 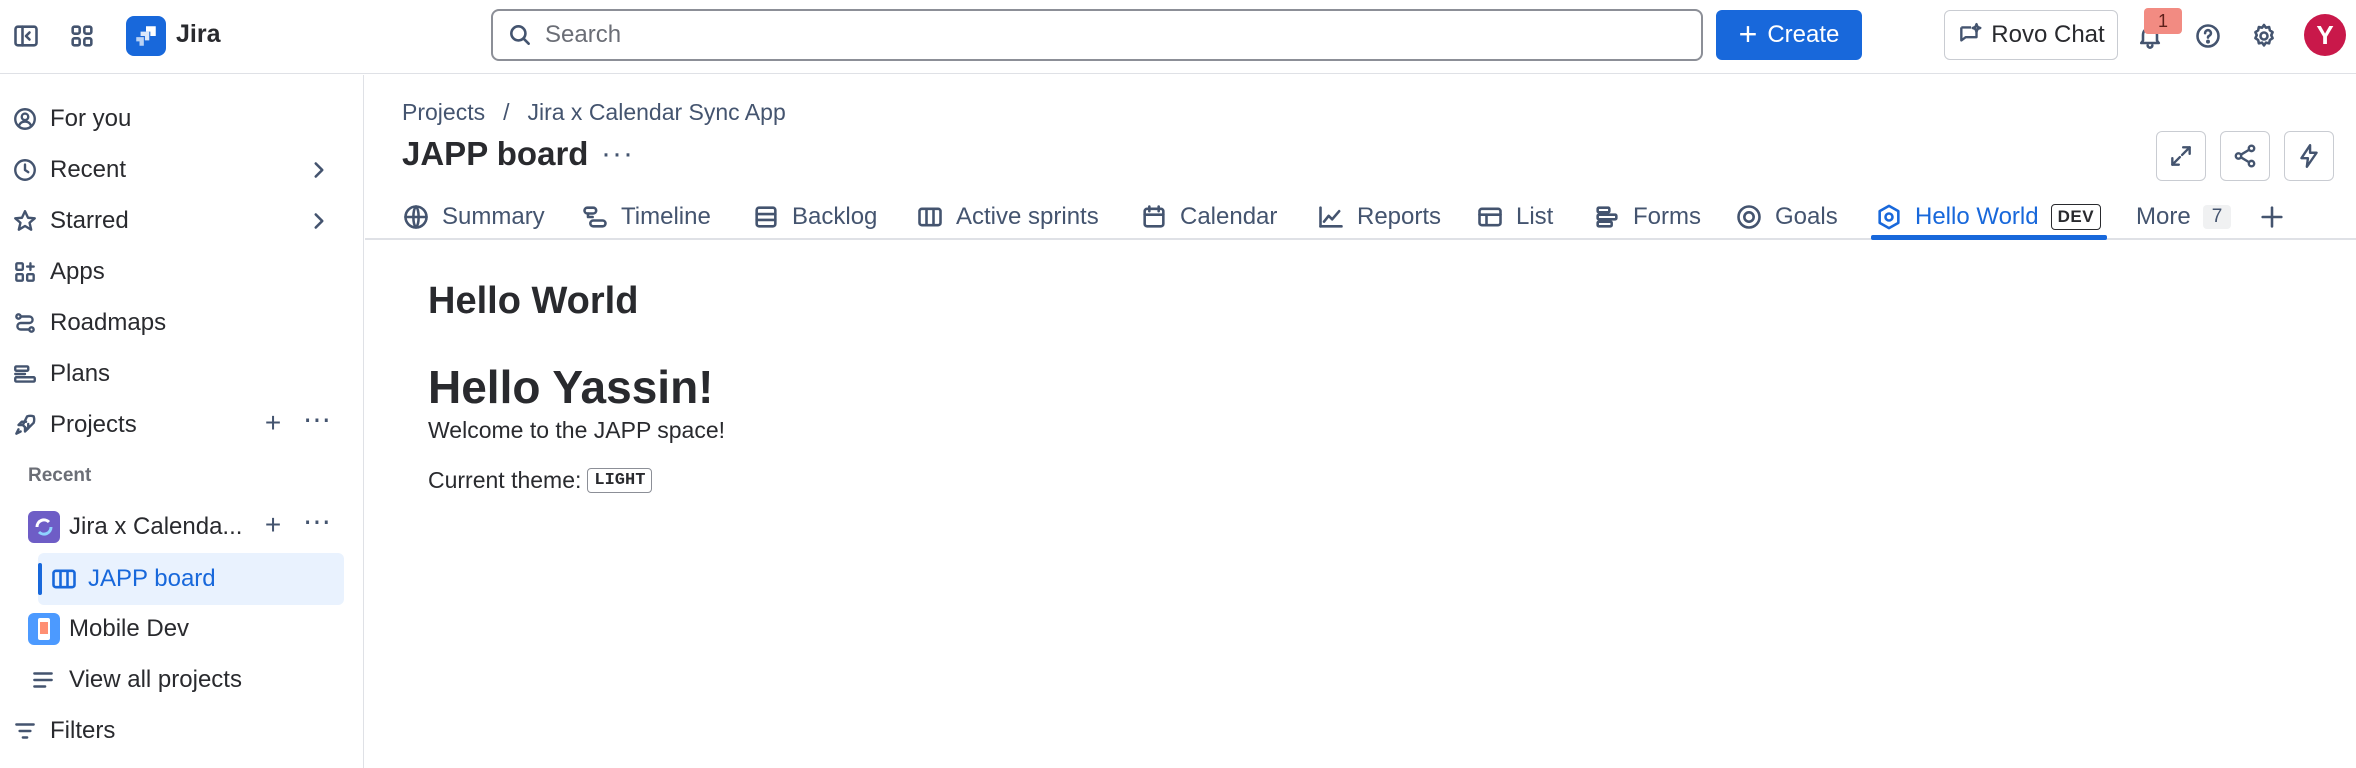 I want to click on sidebar-item-roadmaps: Roadmaps, so click(x=172, y=323).